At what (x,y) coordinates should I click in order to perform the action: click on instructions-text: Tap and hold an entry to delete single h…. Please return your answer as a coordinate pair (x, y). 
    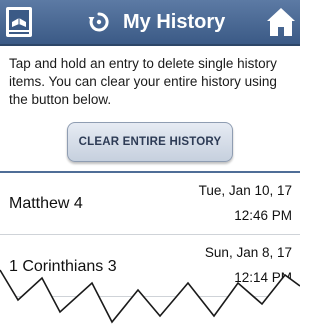
    Looking at the image, I should click on (143, 81).